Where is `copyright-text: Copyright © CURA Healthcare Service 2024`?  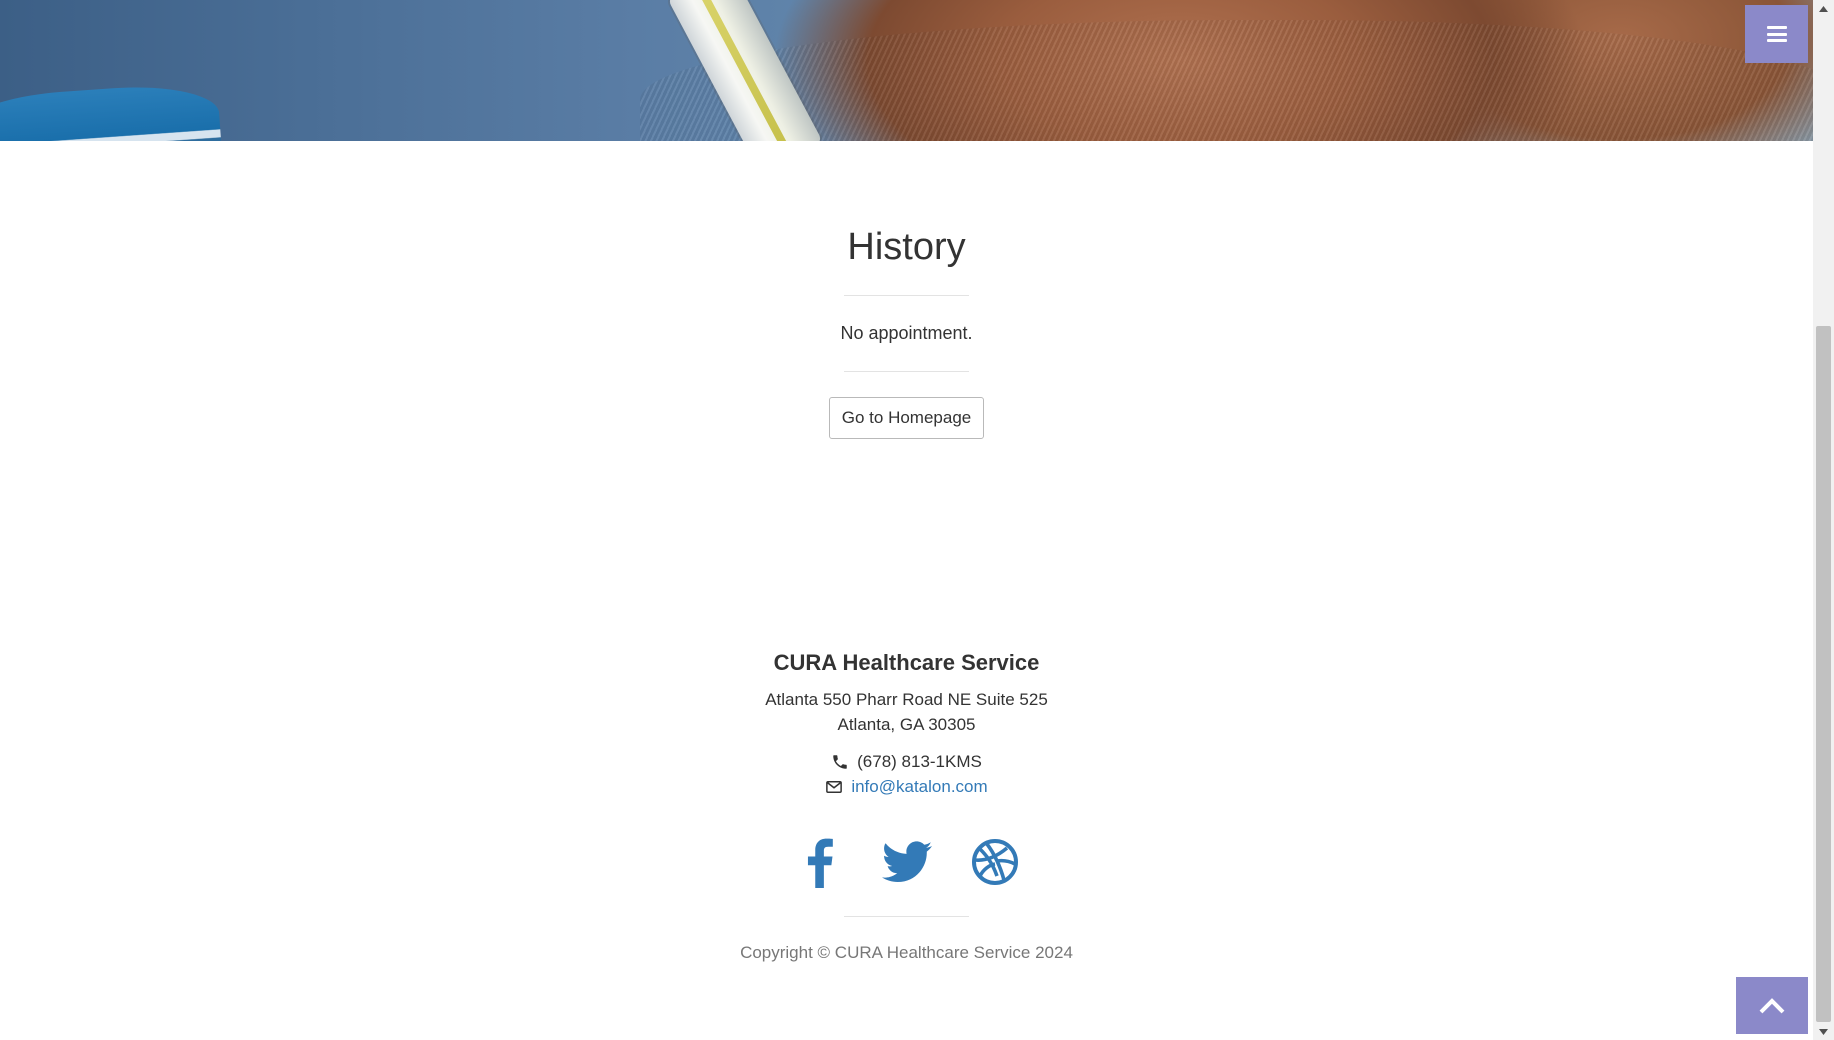 copyright-text: Copyright © CURA Healthcare Service 2024 is located at coordinates (906, 952).